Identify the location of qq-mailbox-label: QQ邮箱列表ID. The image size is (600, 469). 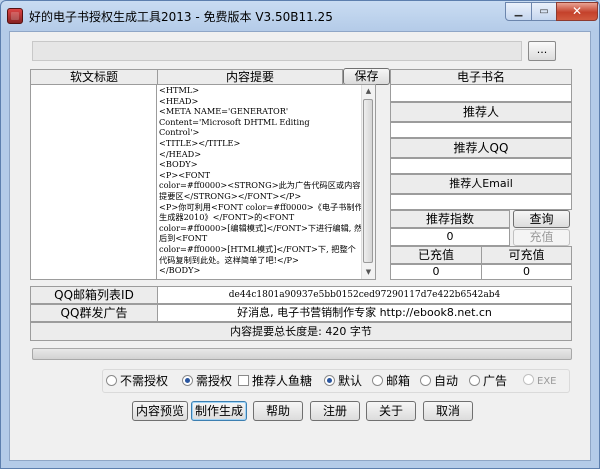
(94, 295).